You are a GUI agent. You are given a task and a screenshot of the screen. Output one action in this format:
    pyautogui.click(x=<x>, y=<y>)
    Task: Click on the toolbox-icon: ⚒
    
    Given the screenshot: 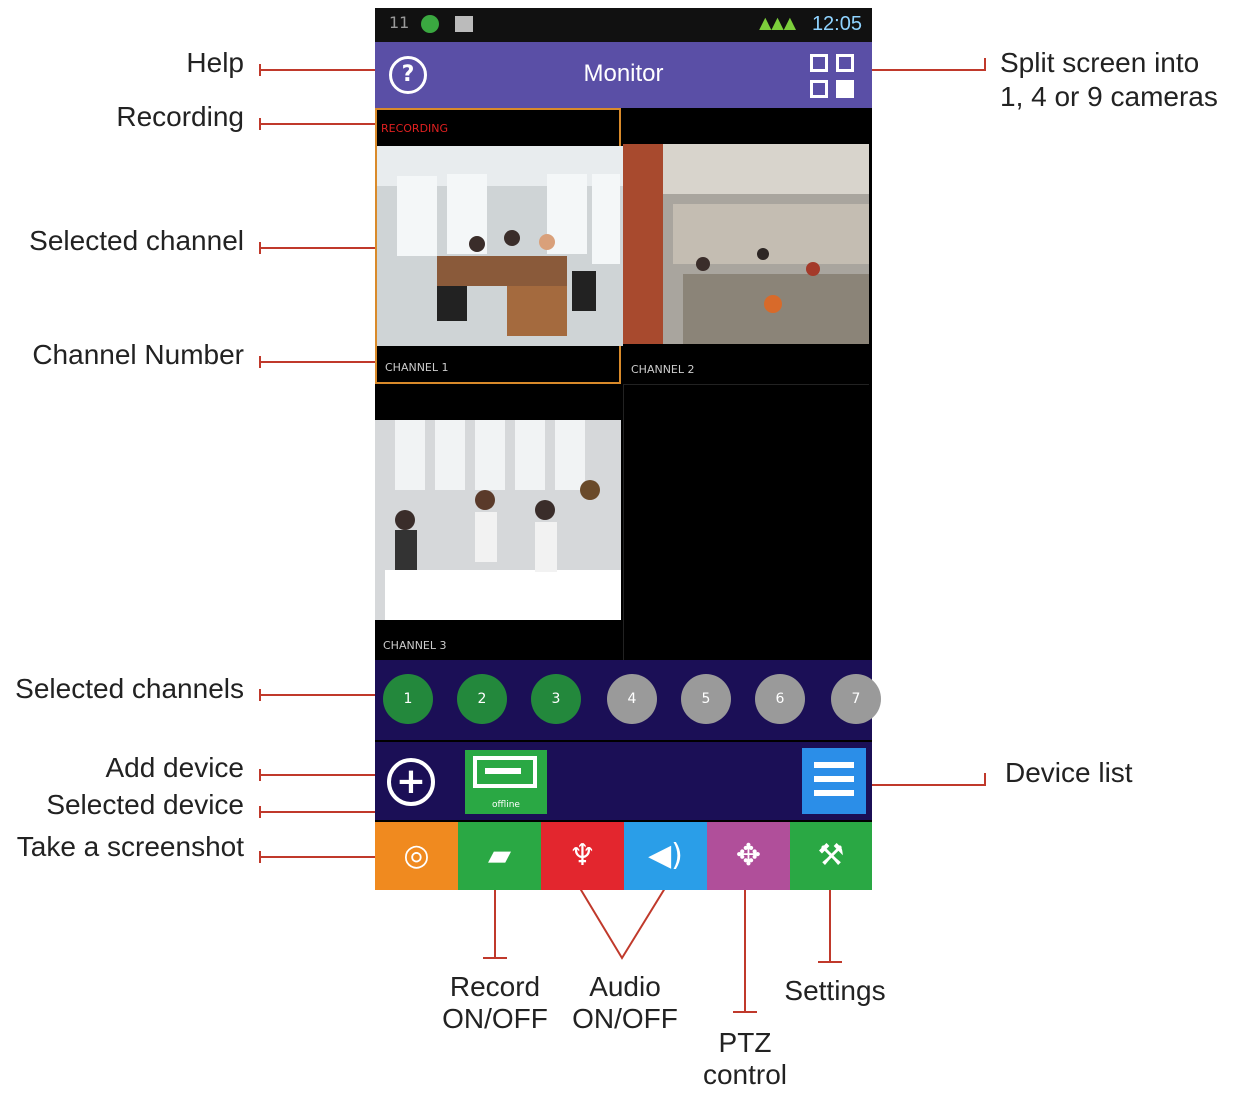 What is the action you would take?
    pyautogui.click(x=831, y=855)
    